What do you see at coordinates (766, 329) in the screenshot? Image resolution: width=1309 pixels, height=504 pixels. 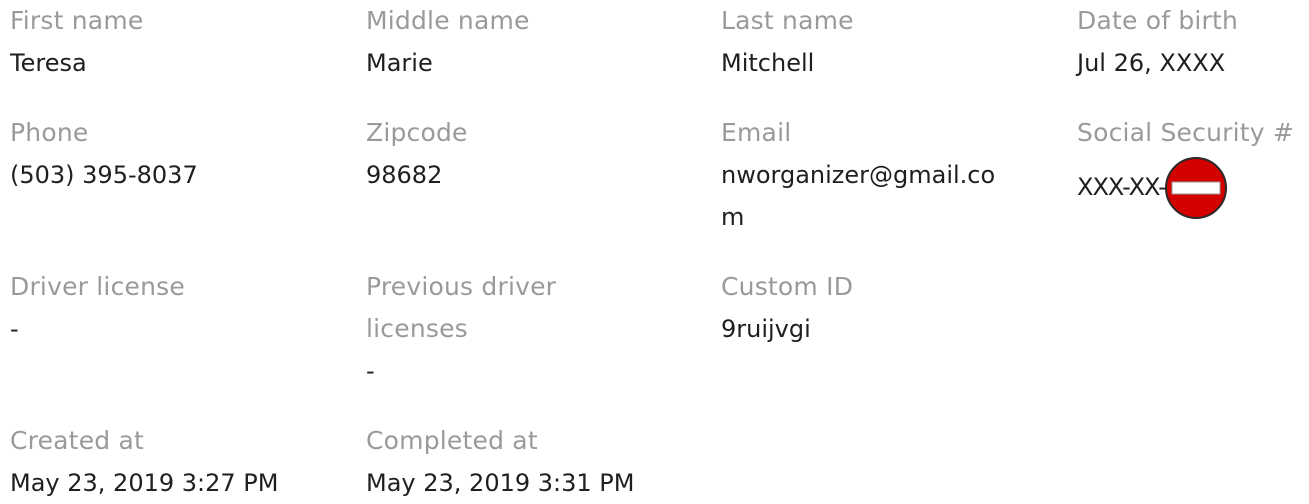 I see `custom-id-value: 9ruijvgi` at bounding box center [766, 329].